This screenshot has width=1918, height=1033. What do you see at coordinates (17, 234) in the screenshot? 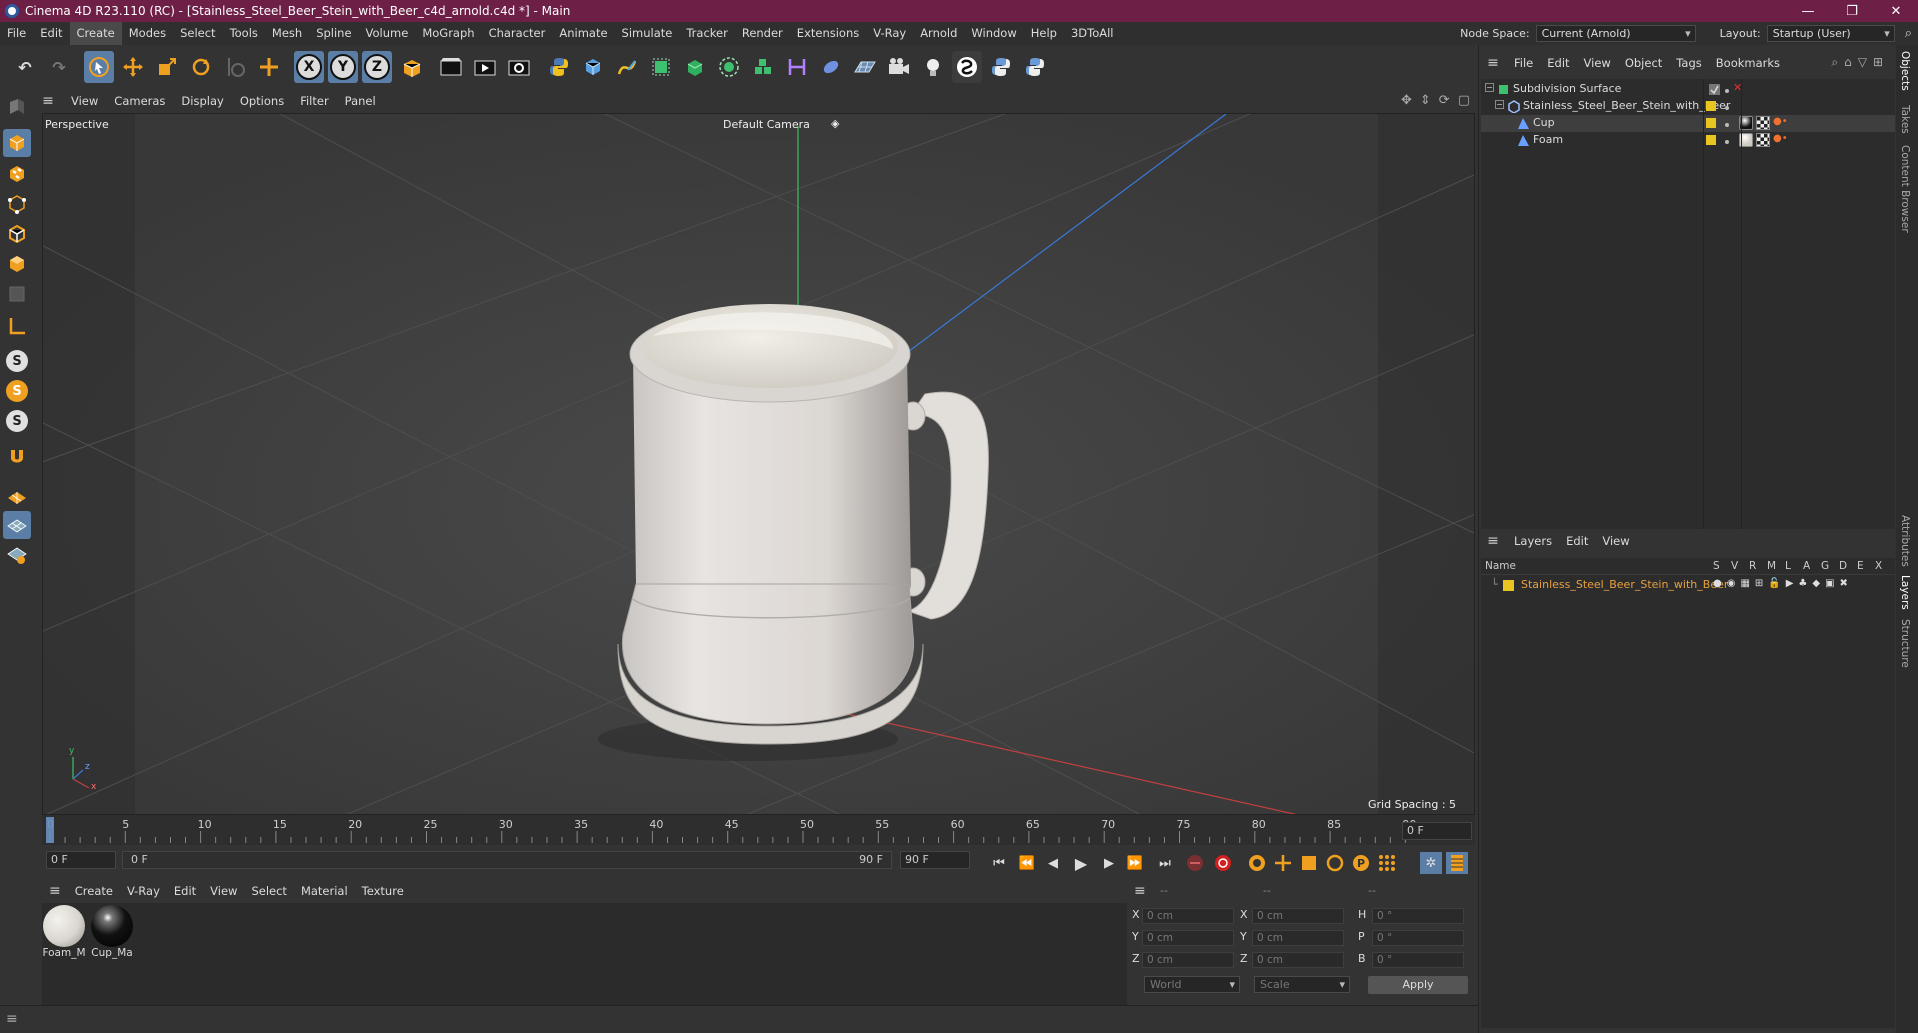
I see `edges-mode-icon` at bounding box center [17, 234].